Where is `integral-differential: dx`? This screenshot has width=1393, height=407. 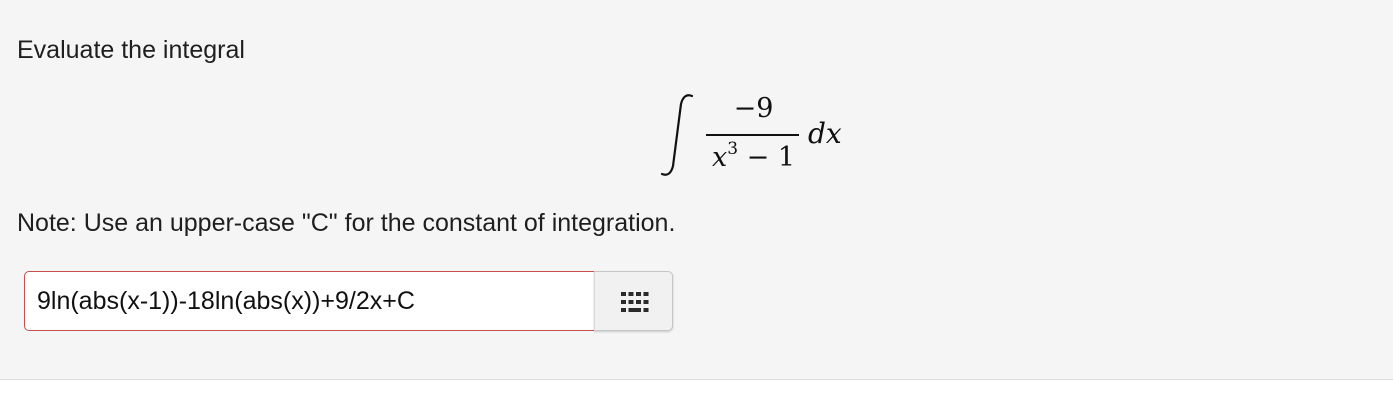 integral-differential: dx is located at coordinates (825, 133).